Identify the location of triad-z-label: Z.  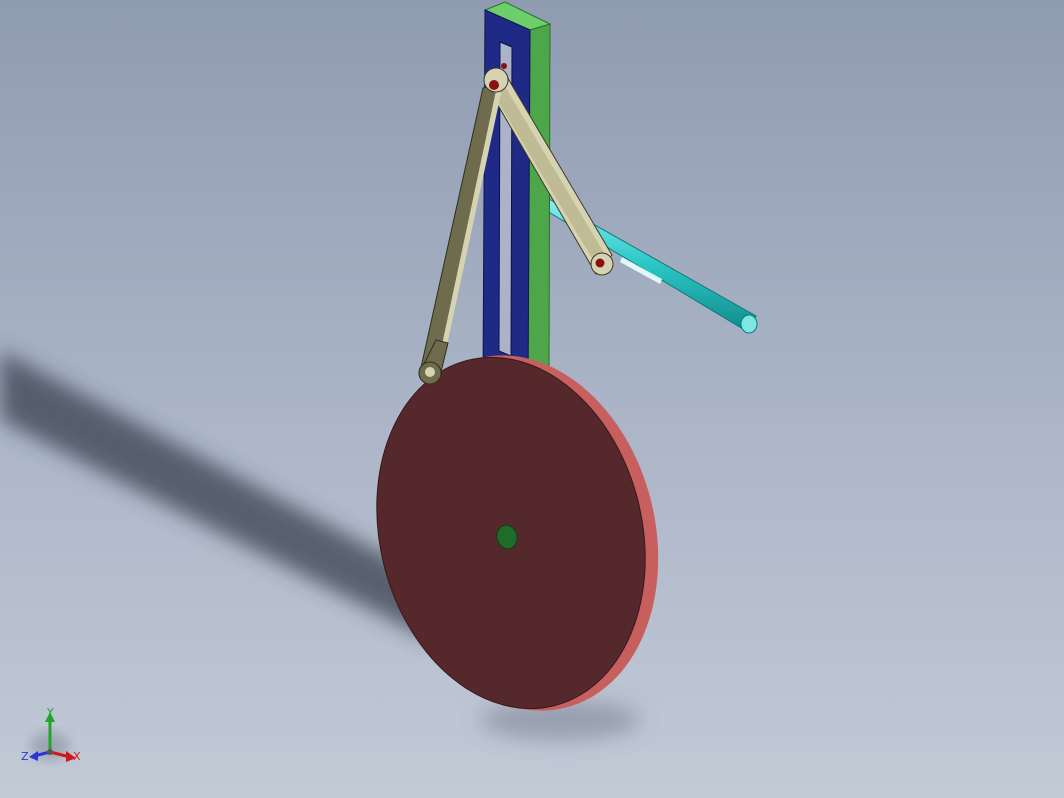
(25, 756).